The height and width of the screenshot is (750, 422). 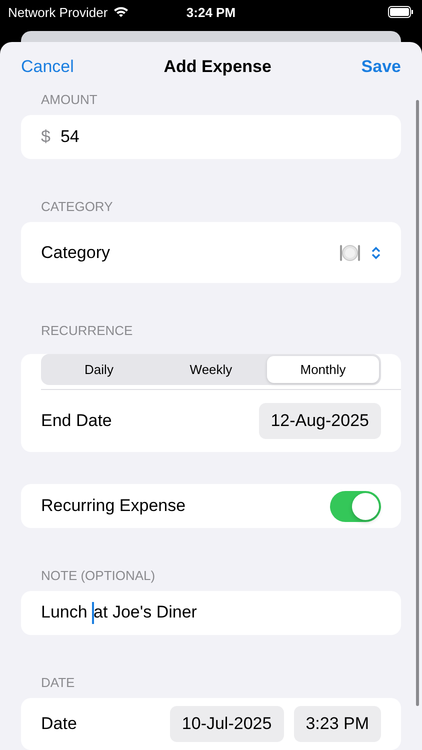 What do you see at coordinates (120, 12) in the screenshot?
I see `wifi-icon` at bounding box center [120, 12].